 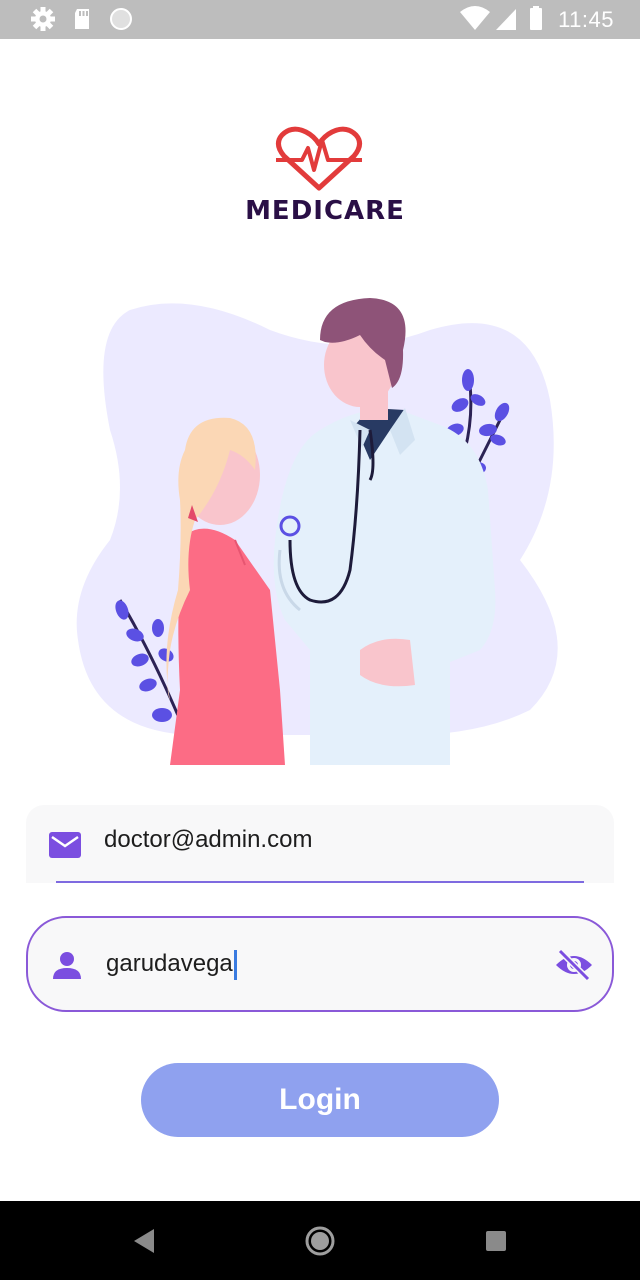 I want to click on text-caret, so click(x=235, y=964).